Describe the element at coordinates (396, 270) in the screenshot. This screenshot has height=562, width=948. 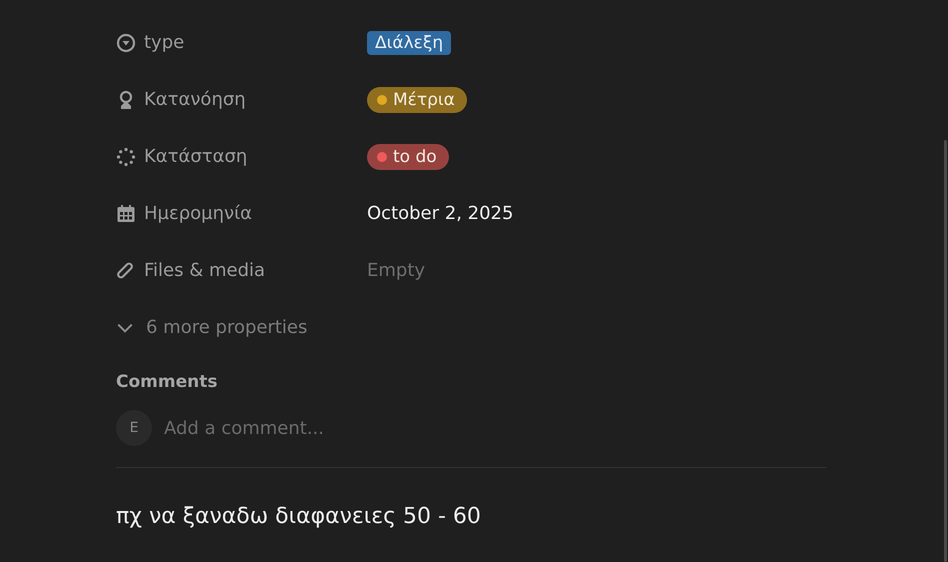
I see `empty-value: Empty` at that location.